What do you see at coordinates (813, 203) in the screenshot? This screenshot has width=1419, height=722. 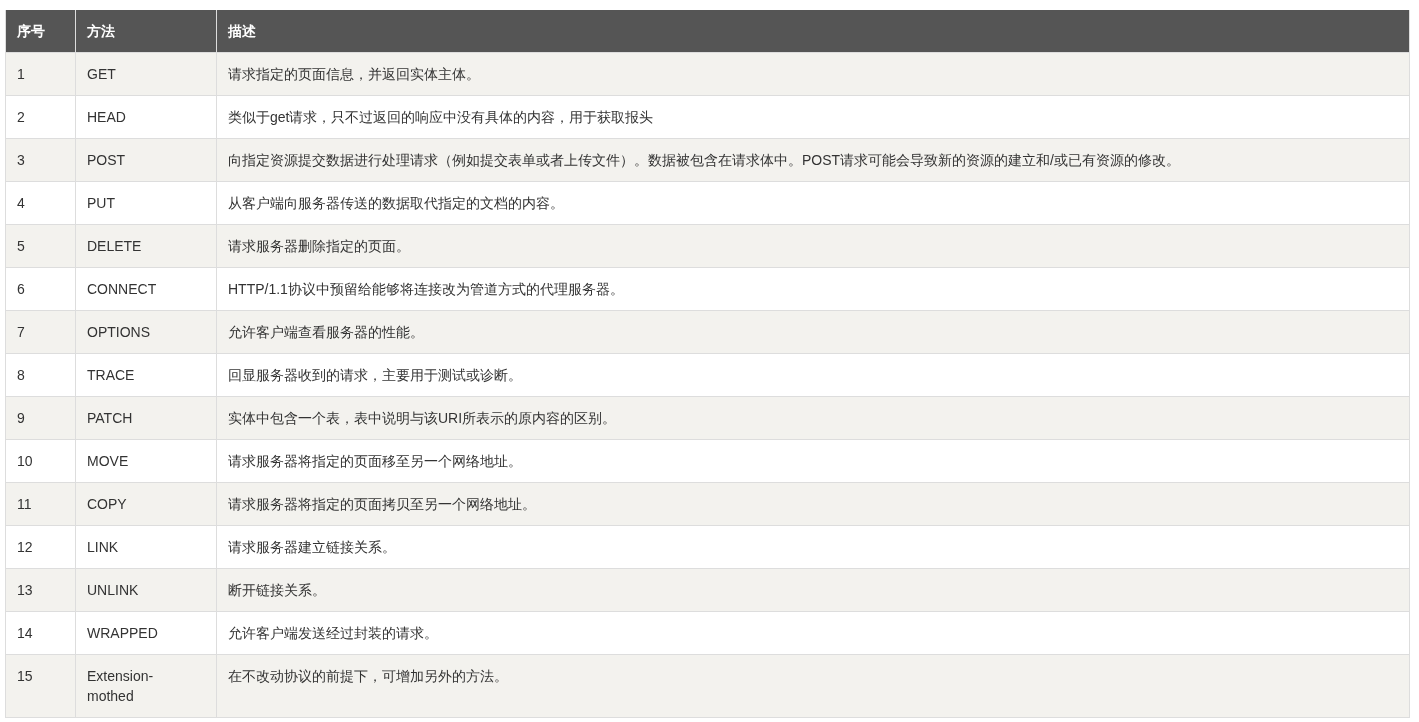 I see `table-cell: 从客户端向服务器传送的数据取代指定的文档的内容。` at bounding box center [813, 203].